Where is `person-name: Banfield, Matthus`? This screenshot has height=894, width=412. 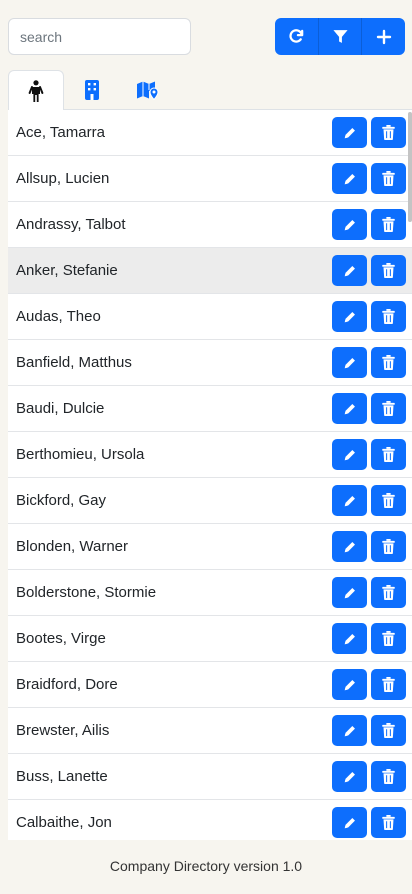 person-name: Banfield, Matthus is located at coordinates (74, 362).